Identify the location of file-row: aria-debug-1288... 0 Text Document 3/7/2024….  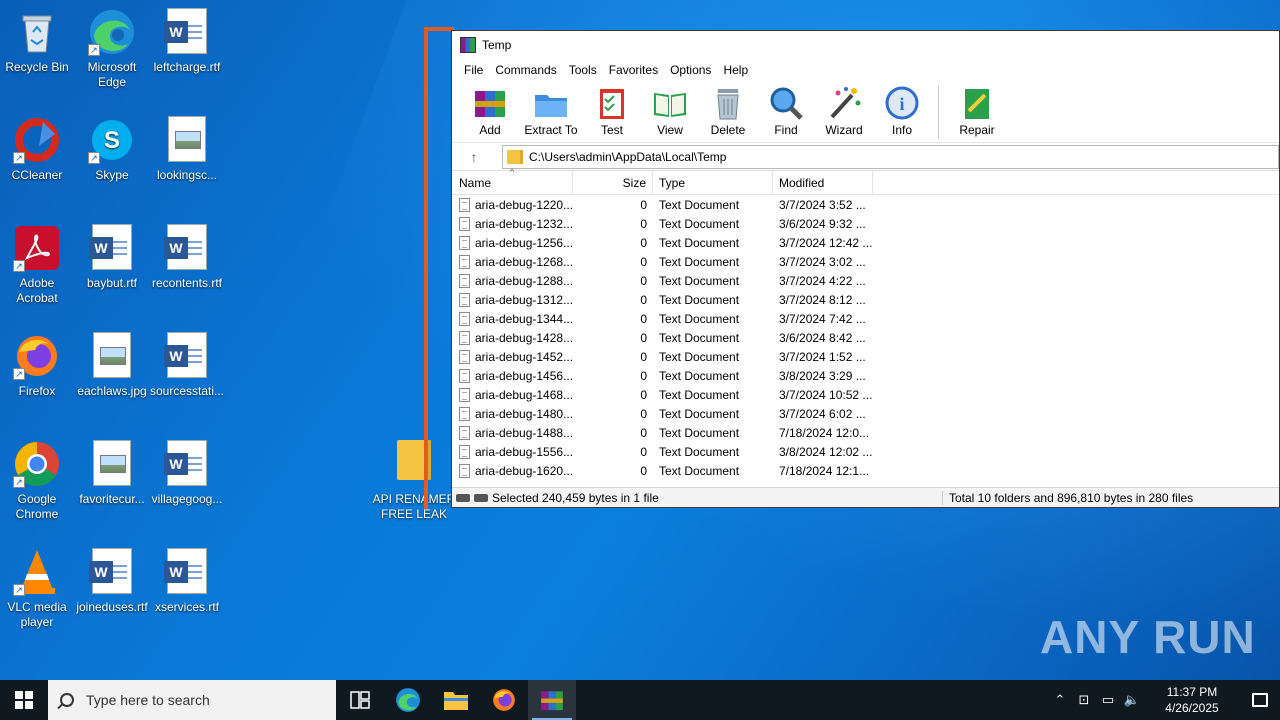
(865, 280).